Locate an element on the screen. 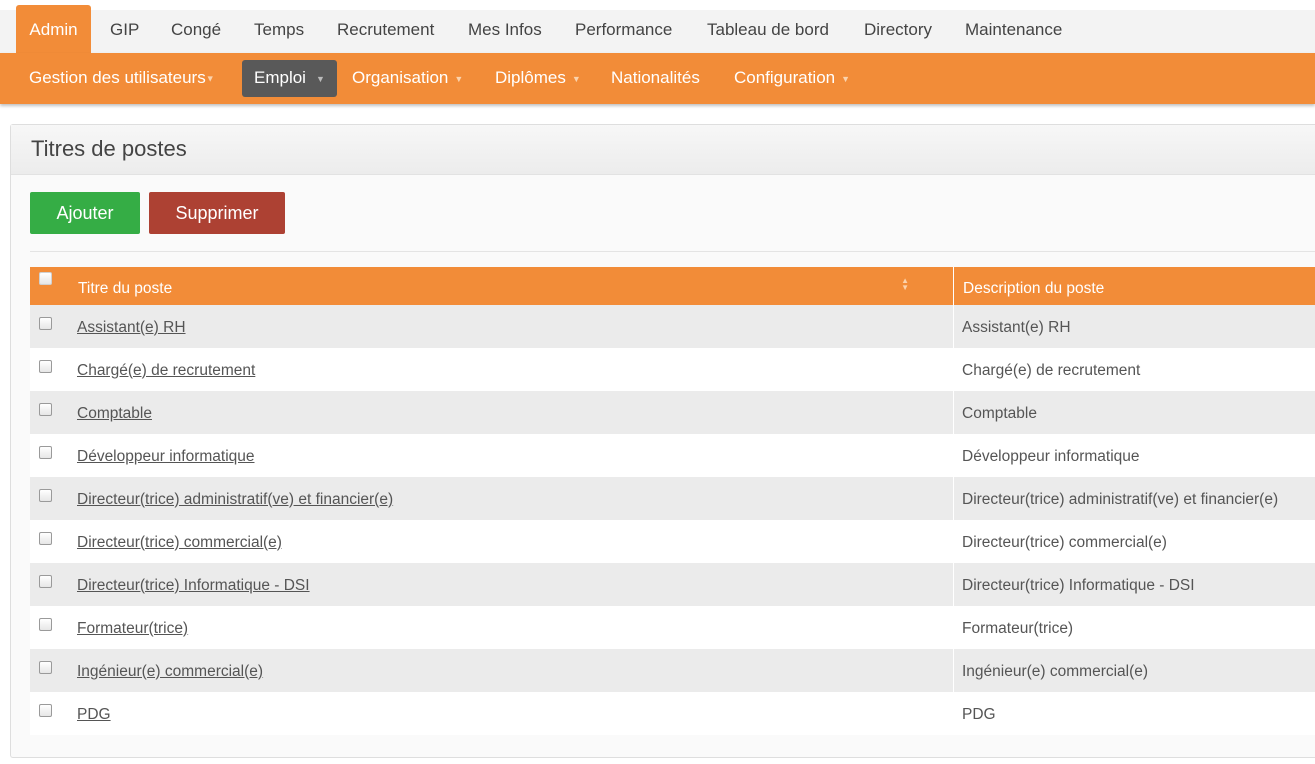 The height and width of the screenshot is (764, 1315). job-title-link: Directeur(trice) commercial(e) is located at coordinates (179, 542).